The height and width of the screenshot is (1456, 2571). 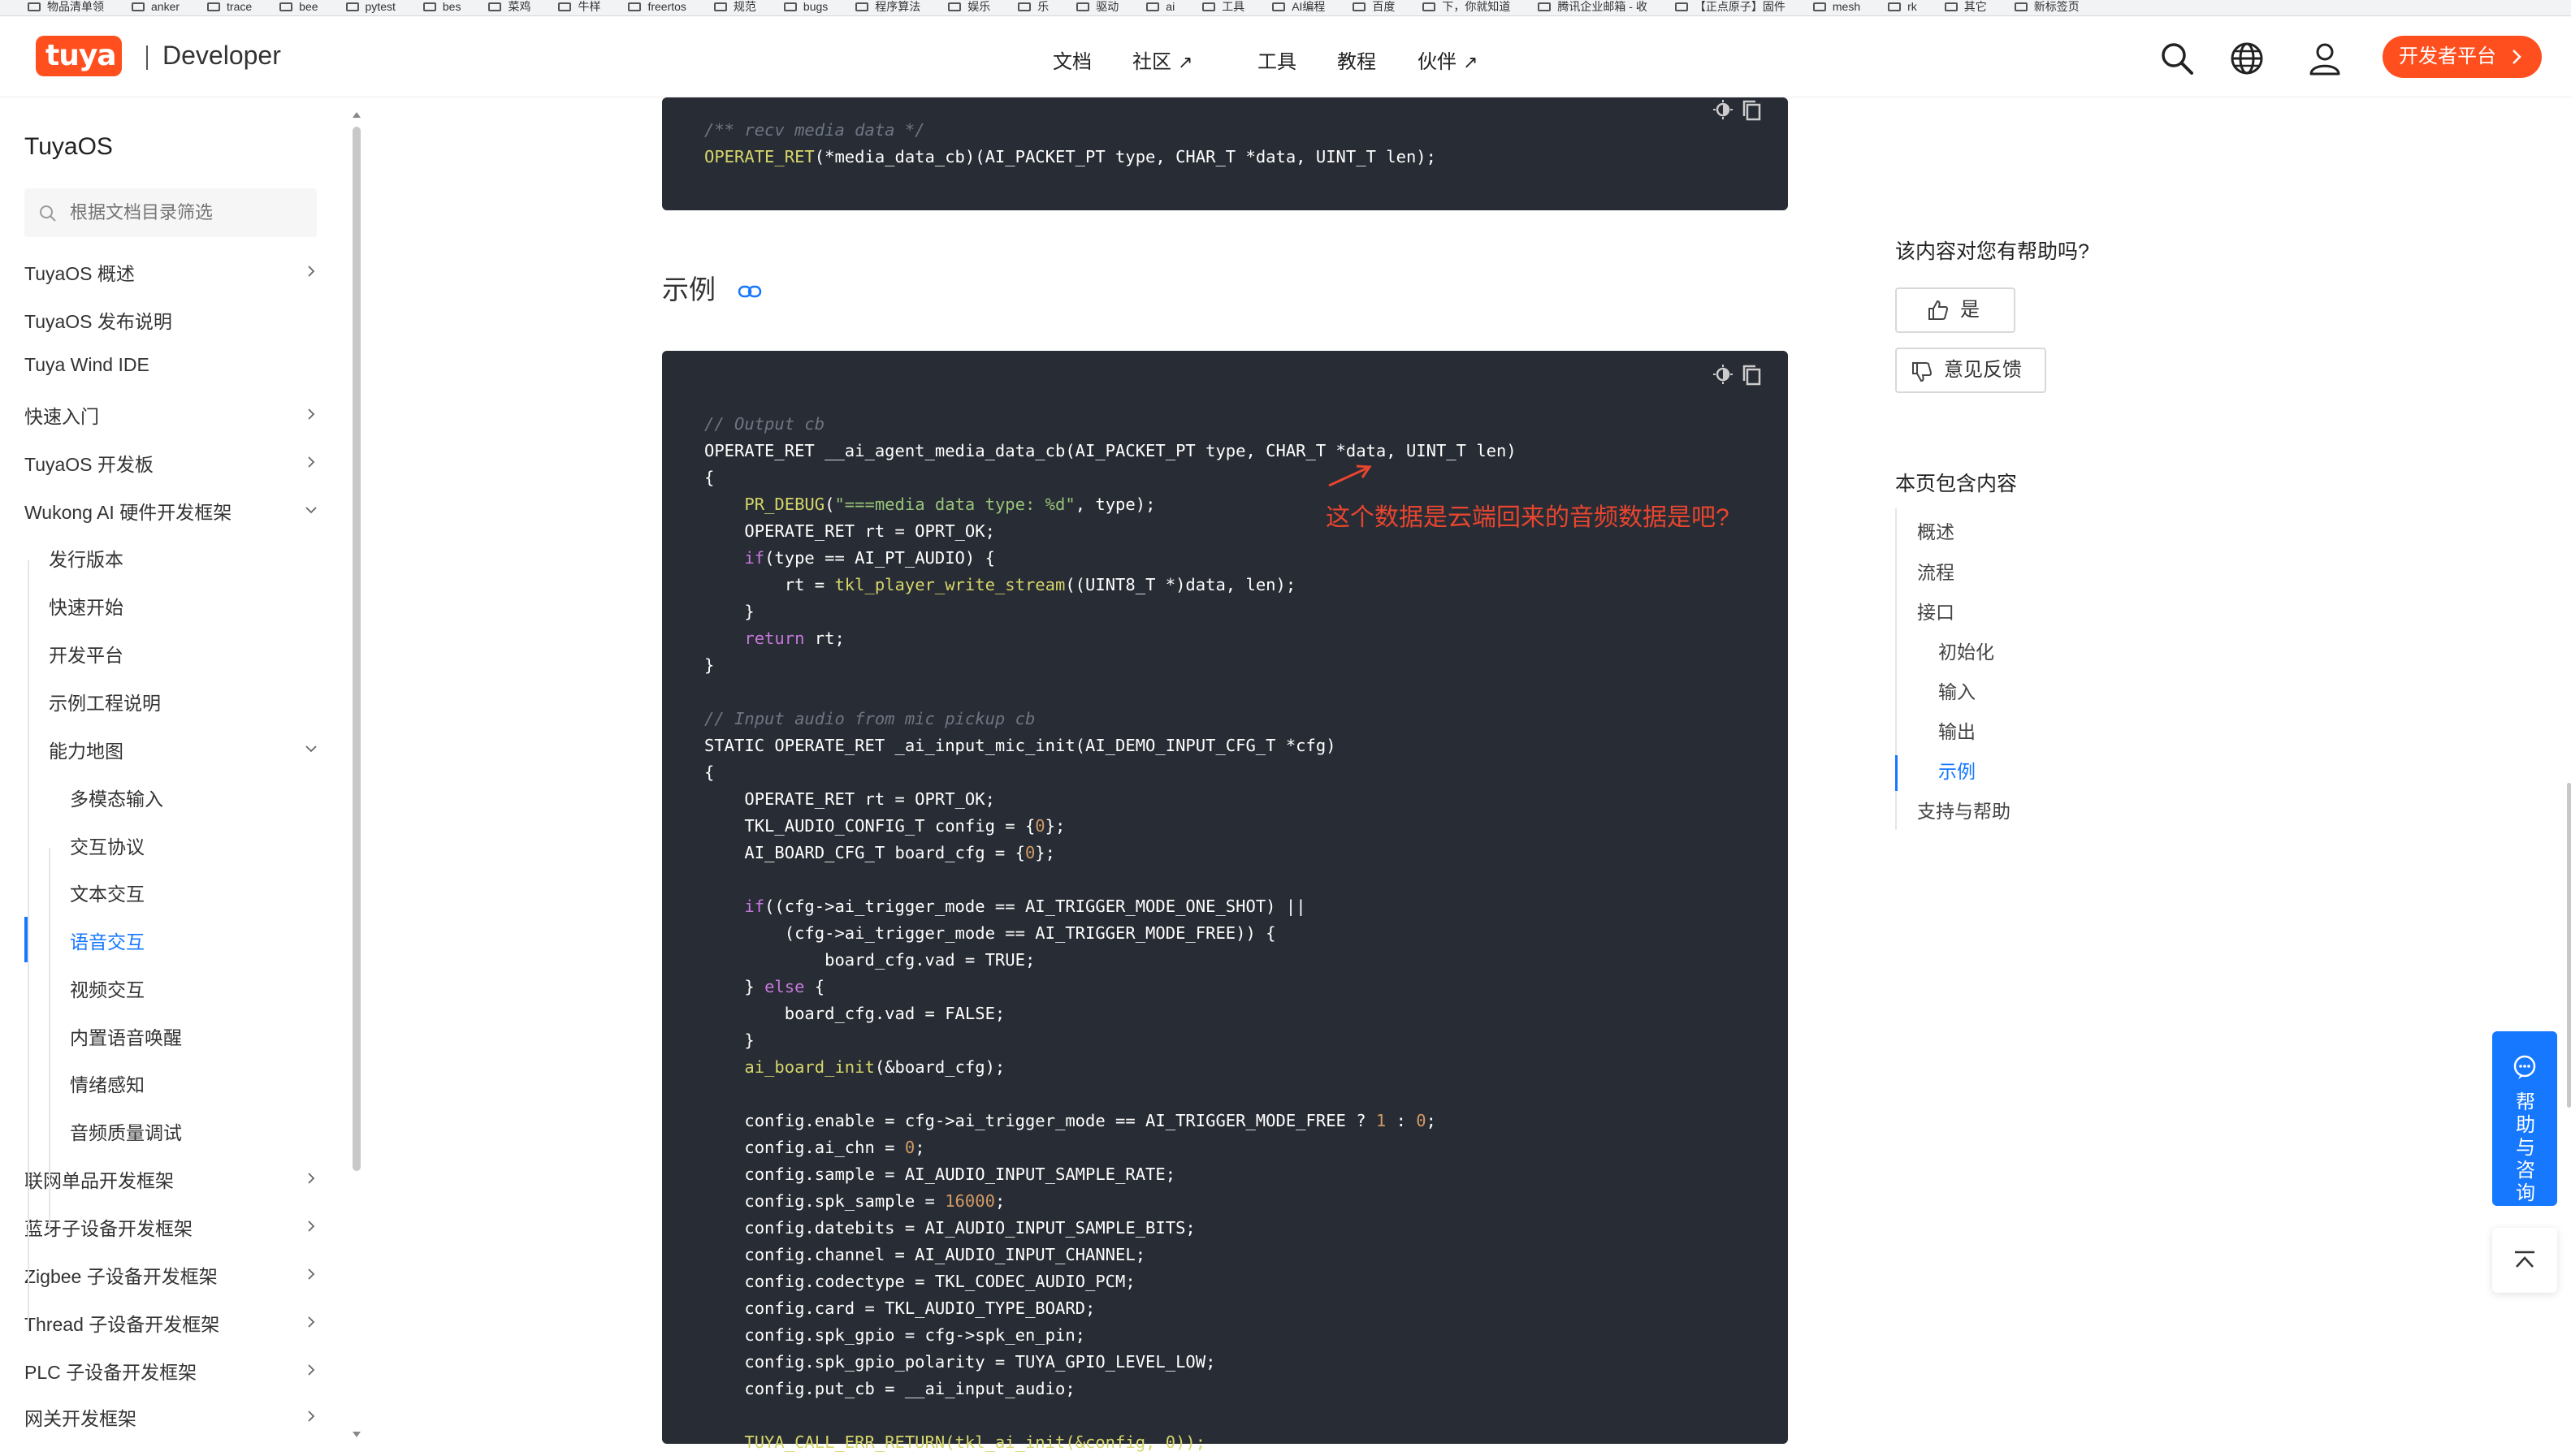 I want to click on scroll-up-icon, so click(x=356, y=114).